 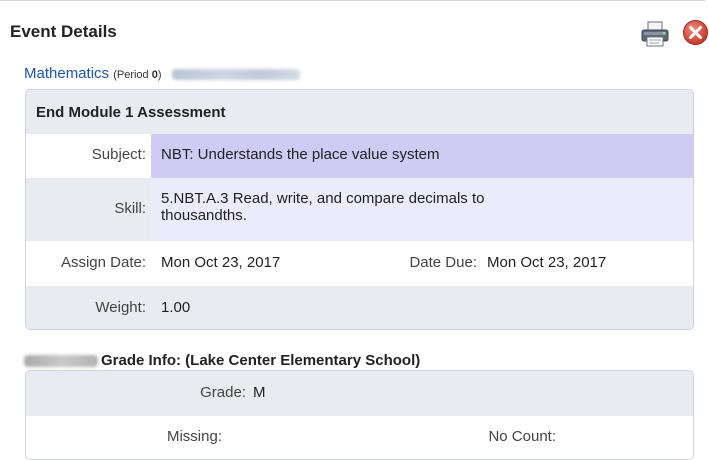 I want to click on assign-date-label: Assign Date:, so click(x=103, y=262).